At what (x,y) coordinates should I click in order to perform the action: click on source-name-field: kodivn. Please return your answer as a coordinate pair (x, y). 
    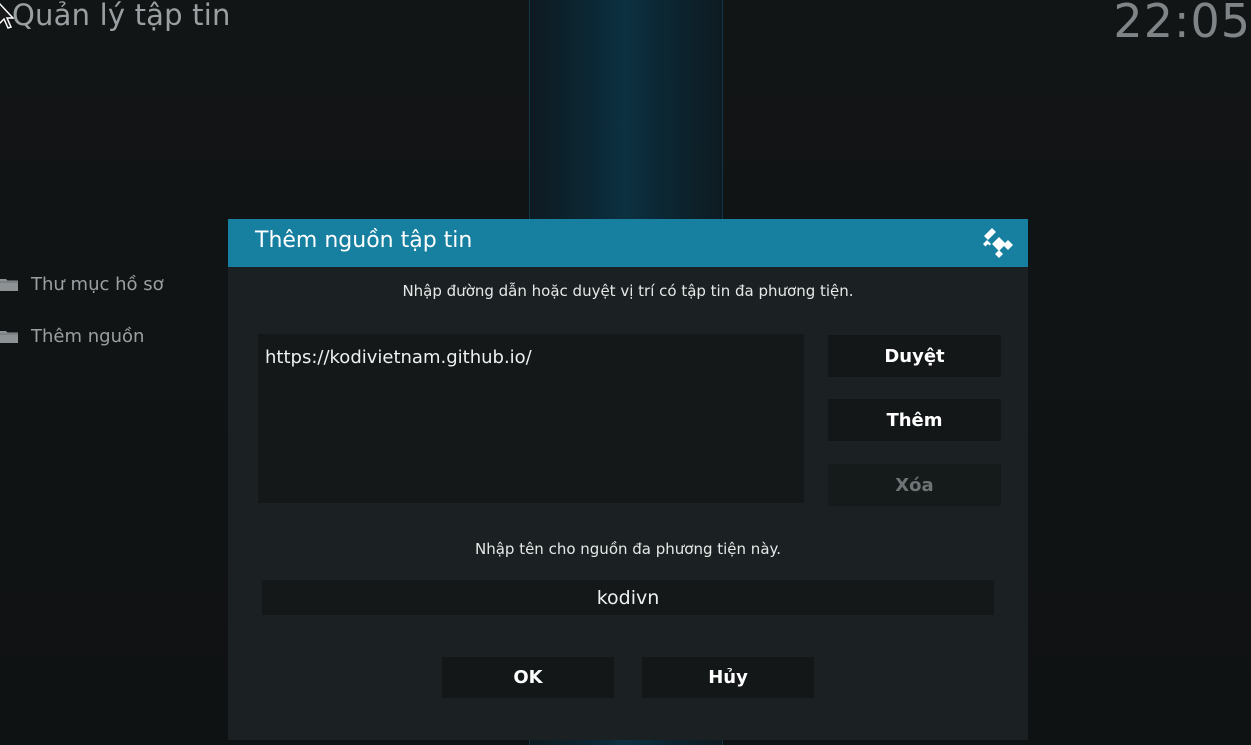
    Looking at the image, I should click on (628, 597).